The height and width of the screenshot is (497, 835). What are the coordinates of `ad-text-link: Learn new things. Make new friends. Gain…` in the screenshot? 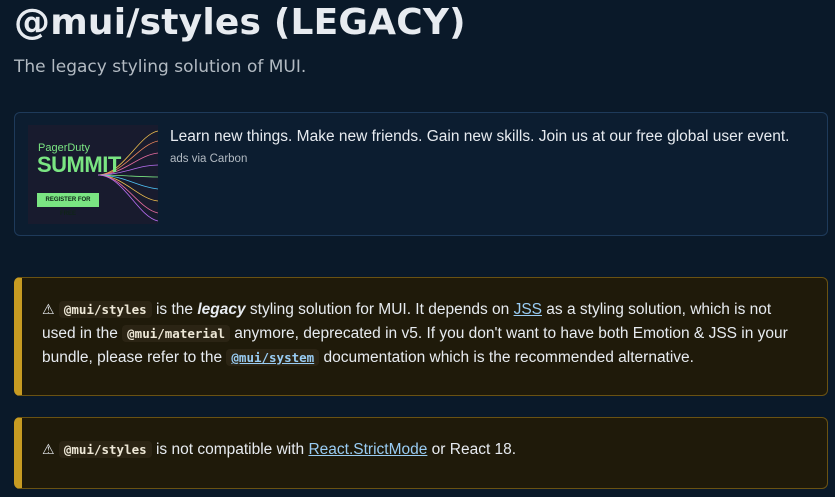 It's located at (495, 137).